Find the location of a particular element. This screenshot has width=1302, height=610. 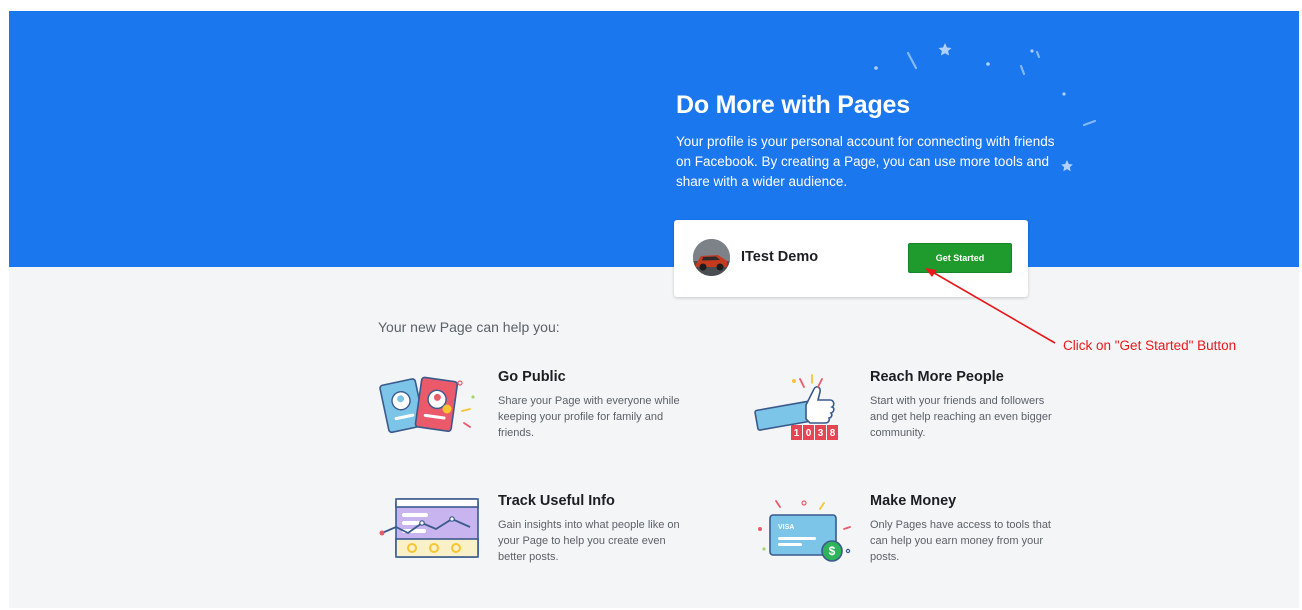

page-avatar is located at coordinates (711, 257).